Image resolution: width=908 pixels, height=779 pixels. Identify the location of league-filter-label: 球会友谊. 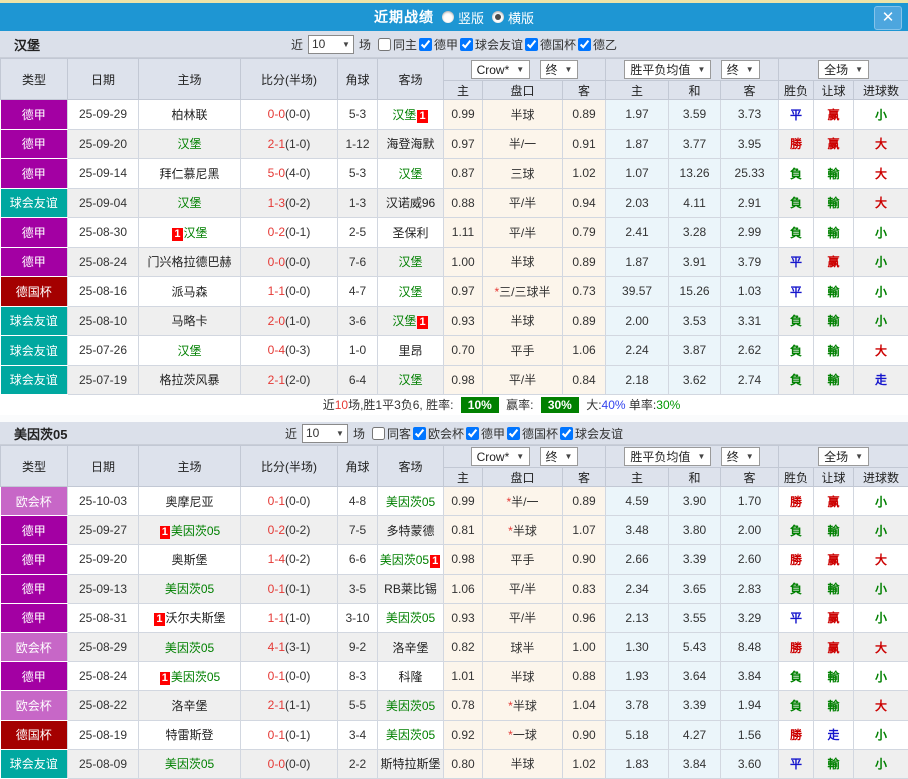
(499, 45).